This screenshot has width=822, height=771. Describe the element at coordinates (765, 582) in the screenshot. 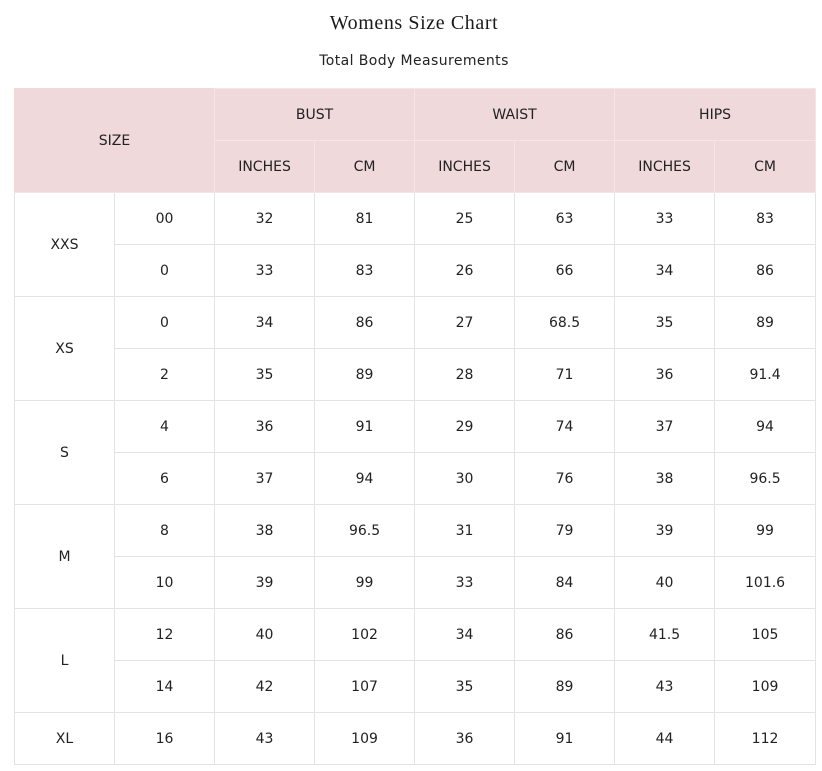

I see `hips-cm-cell: 101.6` at that location.